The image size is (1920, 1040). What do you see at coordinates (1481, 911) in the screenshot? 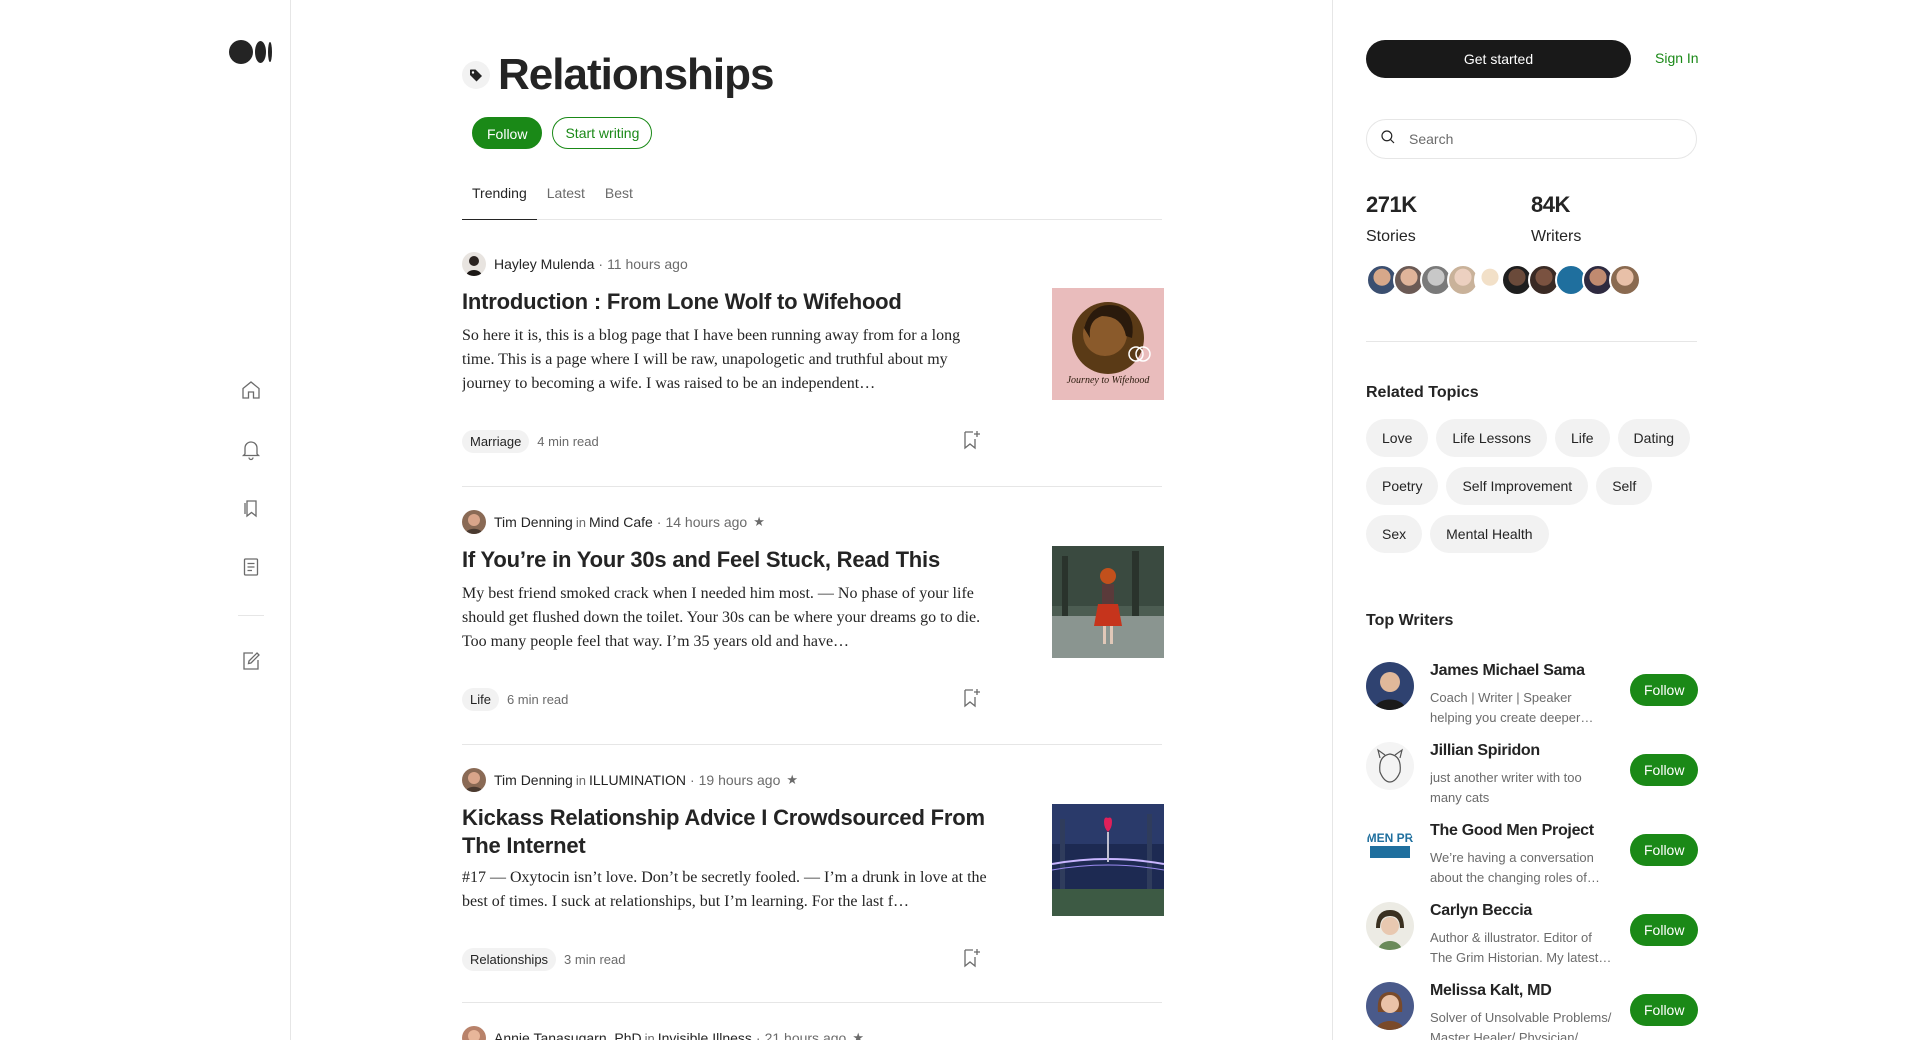
I see `writer-name: Carlyn Beccia` at bounding box center [1481, 911].